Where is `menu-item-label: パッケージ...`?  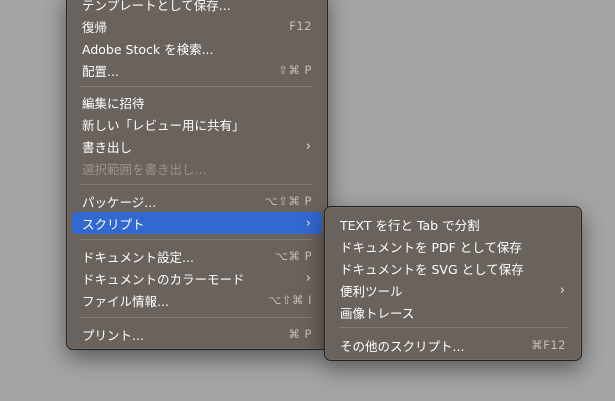
menu-item-label: パッケージ... is located at coordinates (119, 202).